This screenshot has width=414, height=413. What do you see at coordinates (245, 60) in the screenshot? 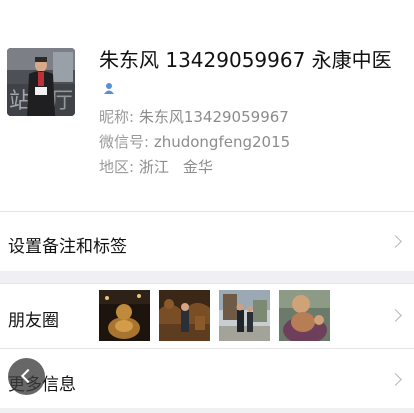
I see `profile-name-text: 朱东风 13429059967 永康中医` at bounding box center [245, 60].